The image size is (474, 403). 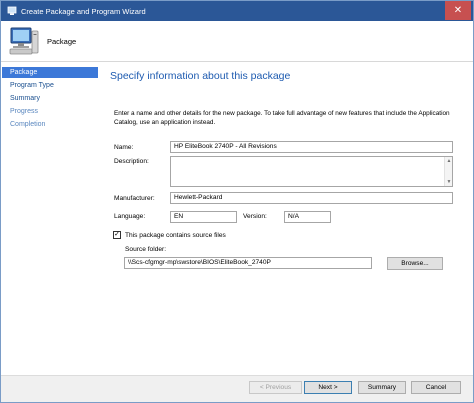 I want to click on description-label: Description:, so click(x=131, y=161).